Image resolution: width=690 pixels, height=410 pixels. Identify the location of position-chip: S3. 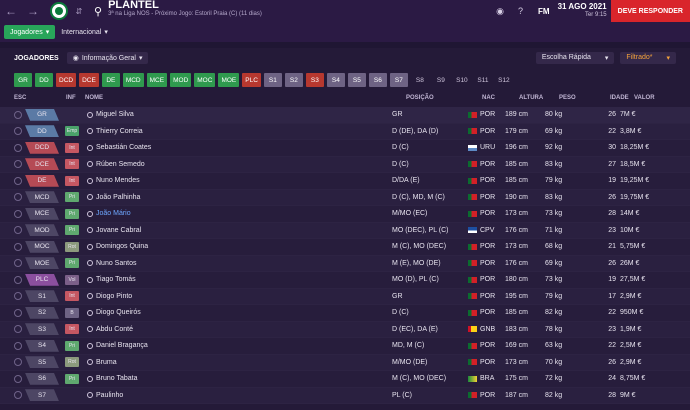
(314, 80).